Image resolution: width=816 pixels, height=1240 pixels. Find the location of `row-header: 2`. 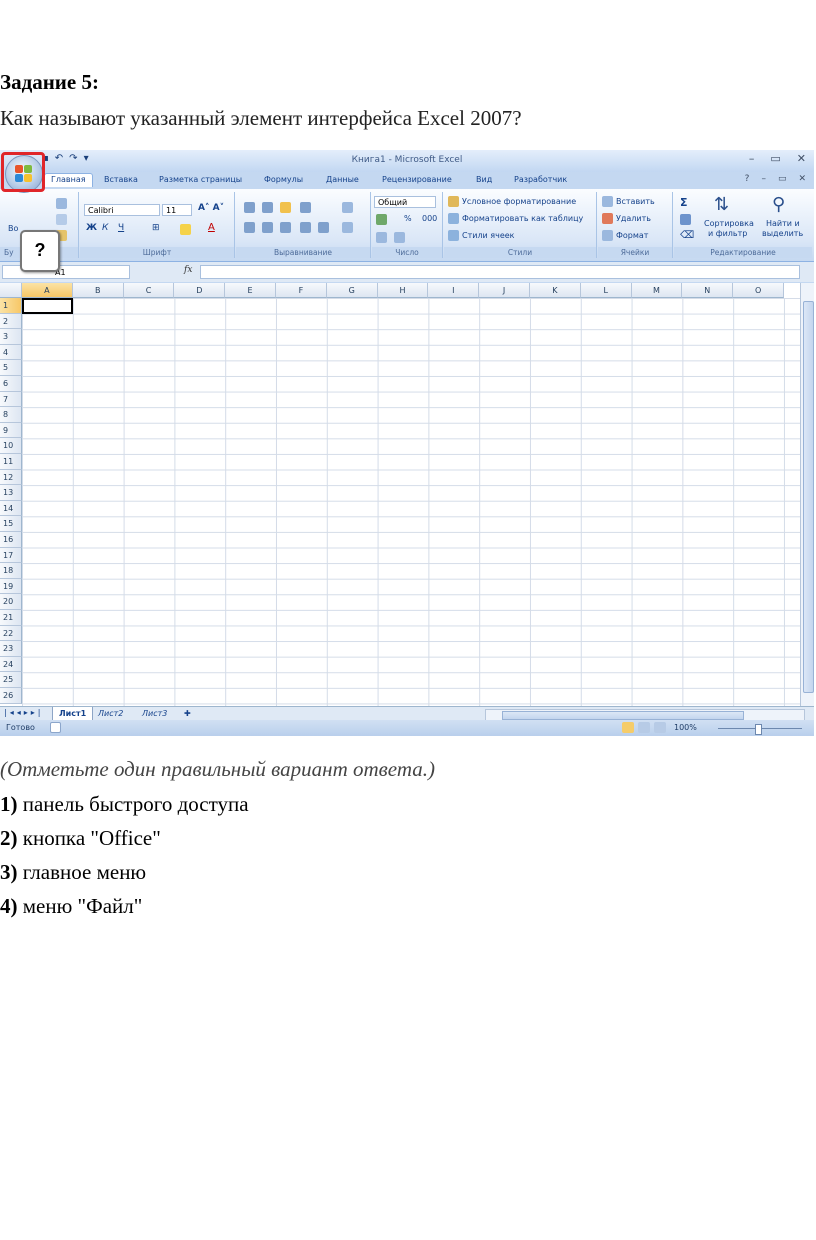

row-header: 2 is located at coordinates (11, 321).